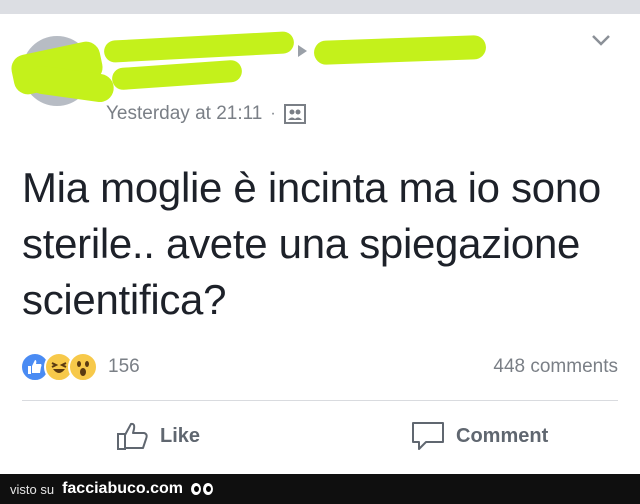 The height and width of the screenshot is (504, 640). I want to click on watermark-visto: visto su, so click(32, 489).